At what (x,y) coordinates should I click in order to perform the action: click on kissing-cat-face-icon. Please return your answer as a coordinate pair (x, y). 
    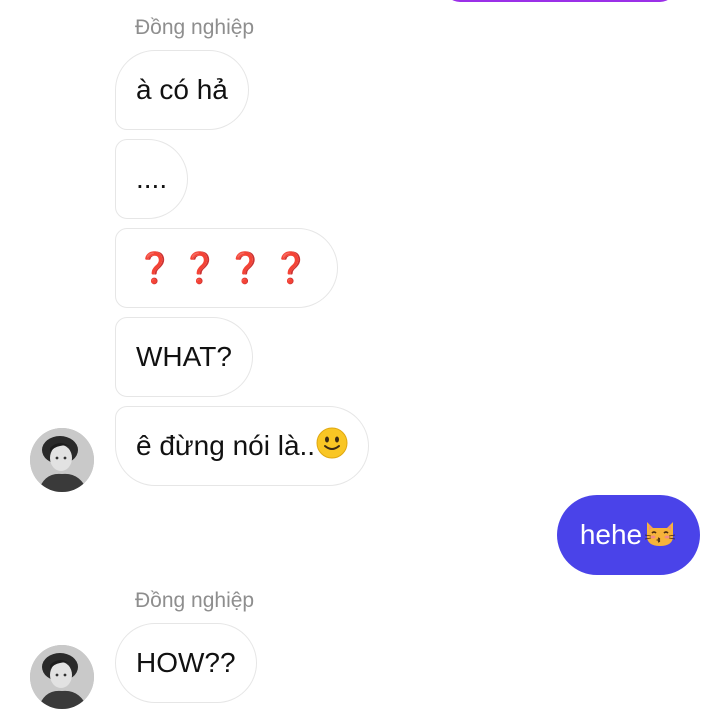
    Looking at the image, I should click on (660, 535).